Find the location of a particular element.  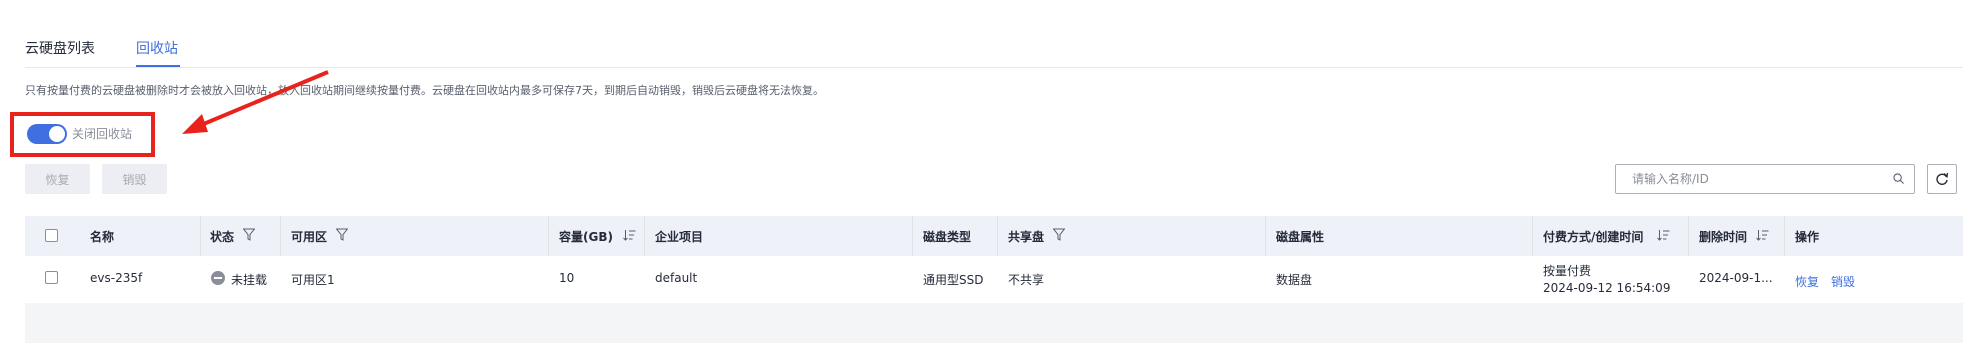

refresh-button is located at coordinates (1942, 179).